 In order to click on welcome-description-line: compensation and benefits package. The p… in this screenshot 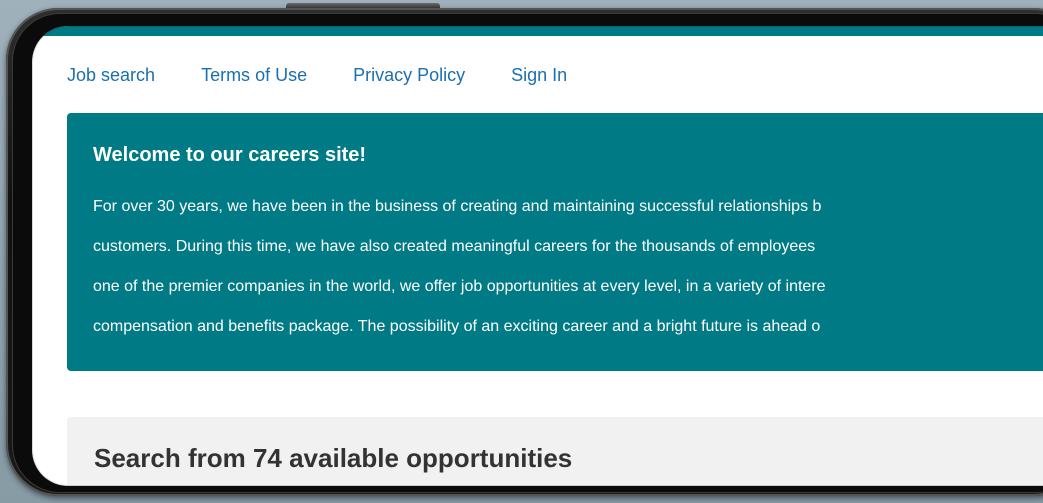, I will do `click(457, 326)`.